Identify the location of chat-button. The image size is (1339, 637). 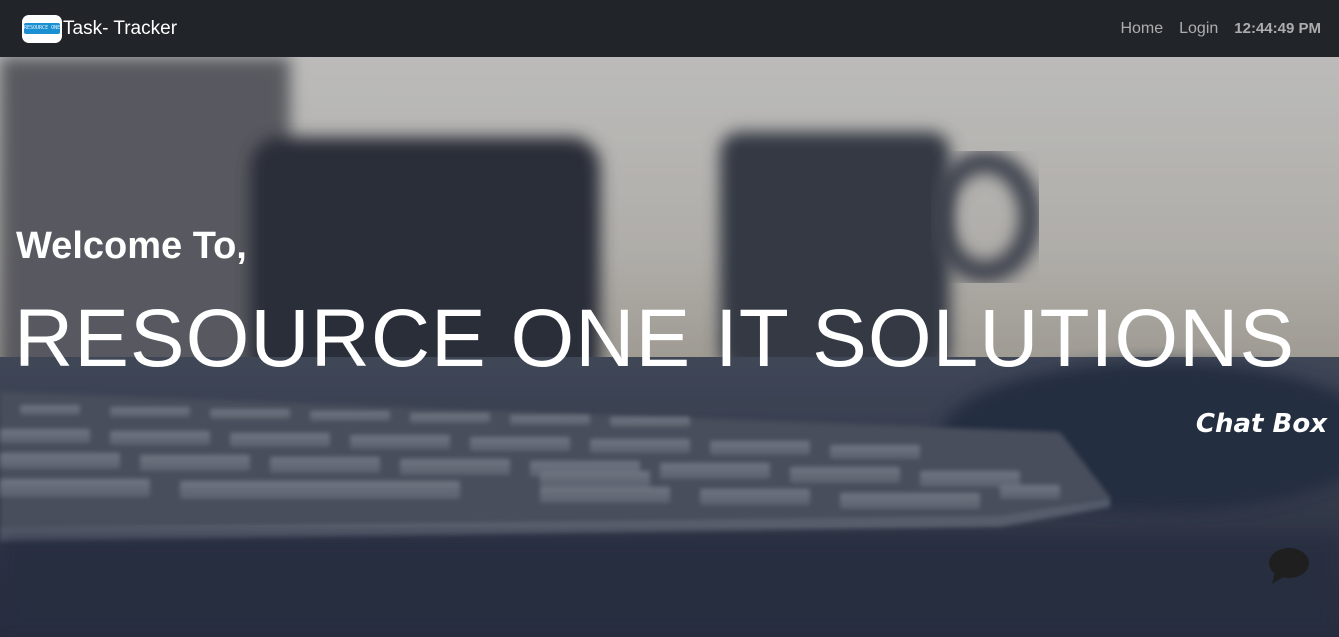
(1289, 568).